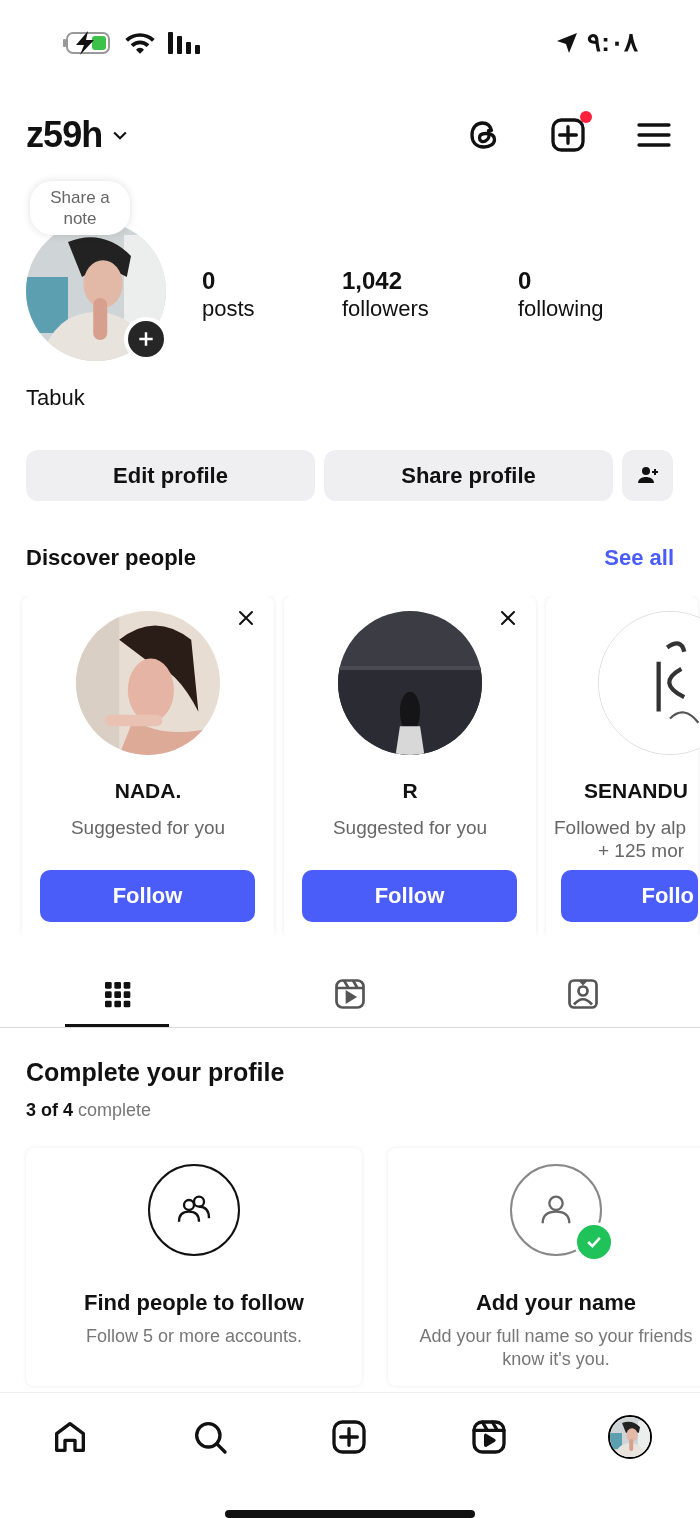 This screenshot has height=1518, width=700. I want to click on task-title: Find people to follow, so click(194, 1303).